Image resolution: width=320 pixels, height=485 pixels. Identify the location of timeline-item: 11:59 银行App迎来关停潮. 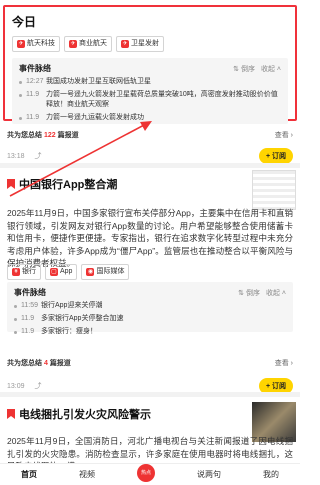
(150, 306).